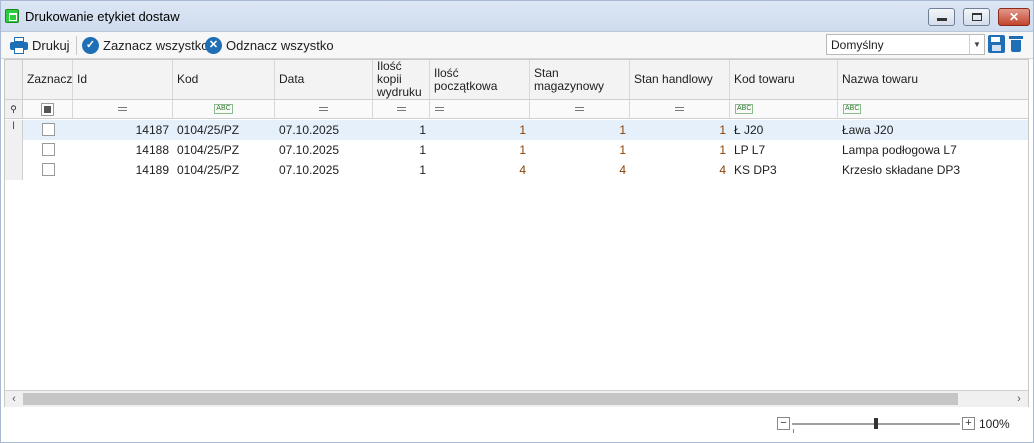  What do you see at coordinates (14, 109) in the screenshot?
I see `filter-pin-icon: ⚲` at bounding box center [14, 109].